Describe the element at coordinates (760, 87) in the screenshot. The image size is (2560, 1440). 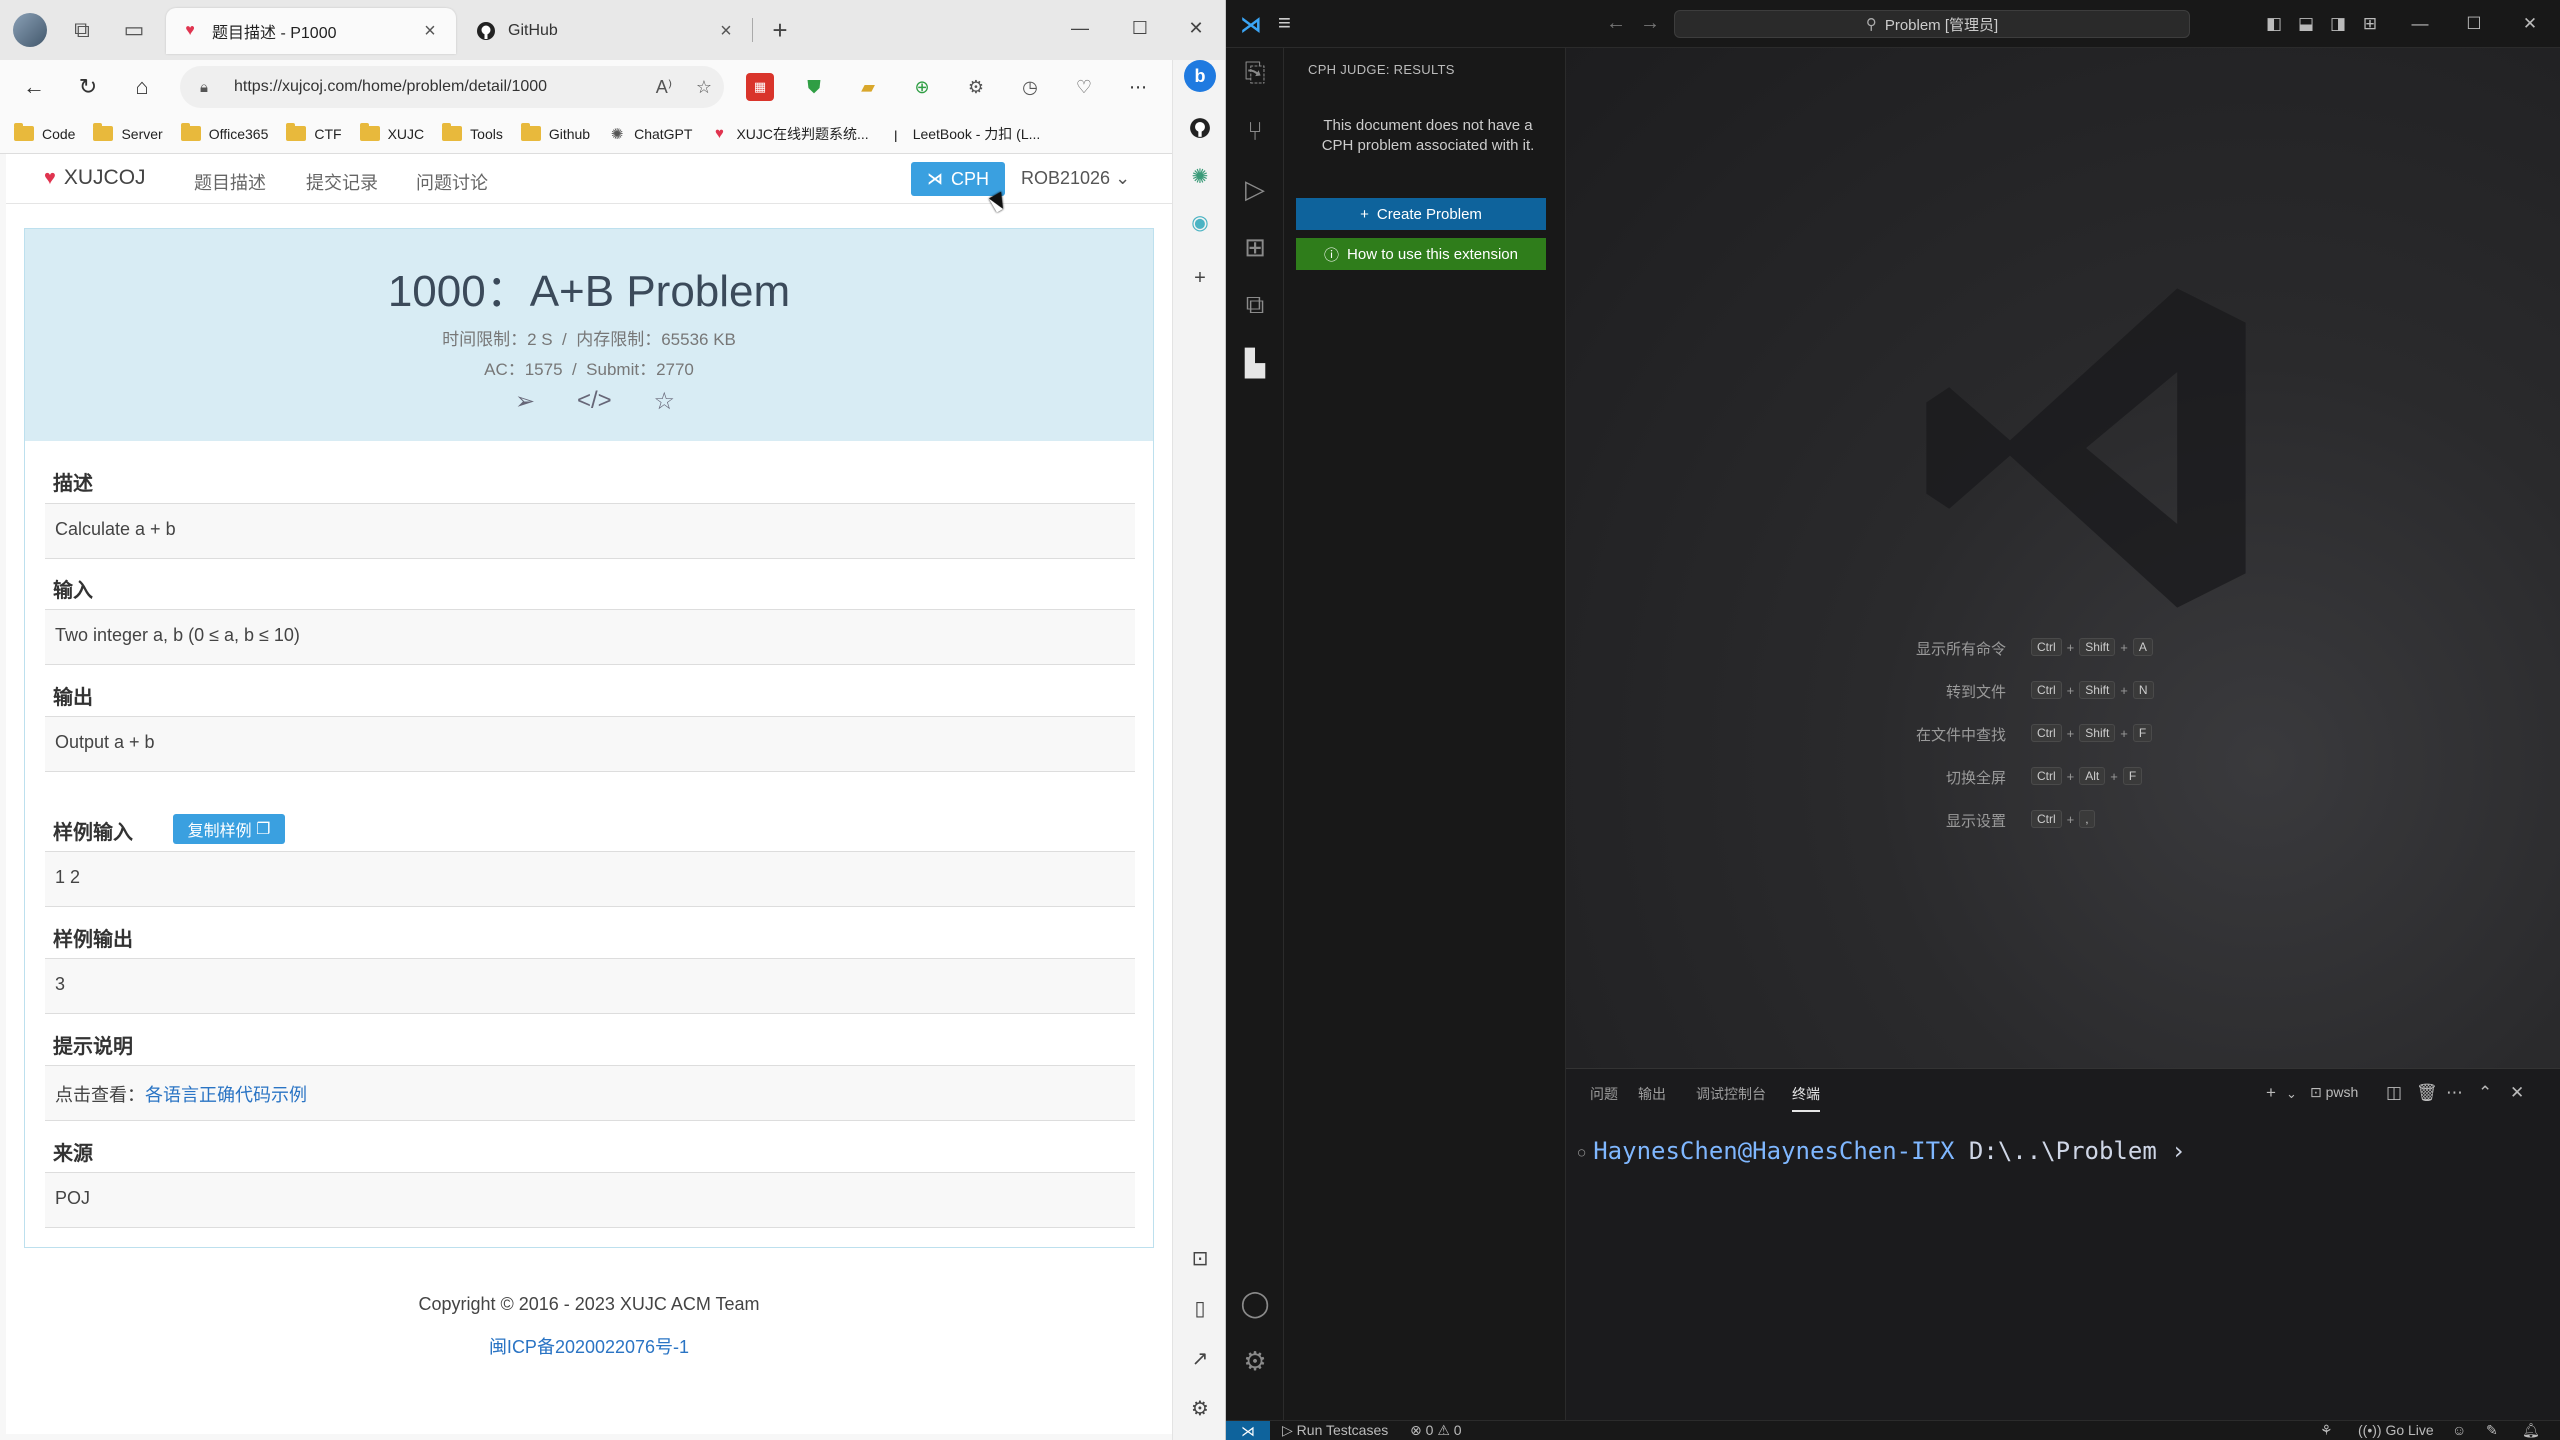
I see `extension-red-icon: ▦` at that location.